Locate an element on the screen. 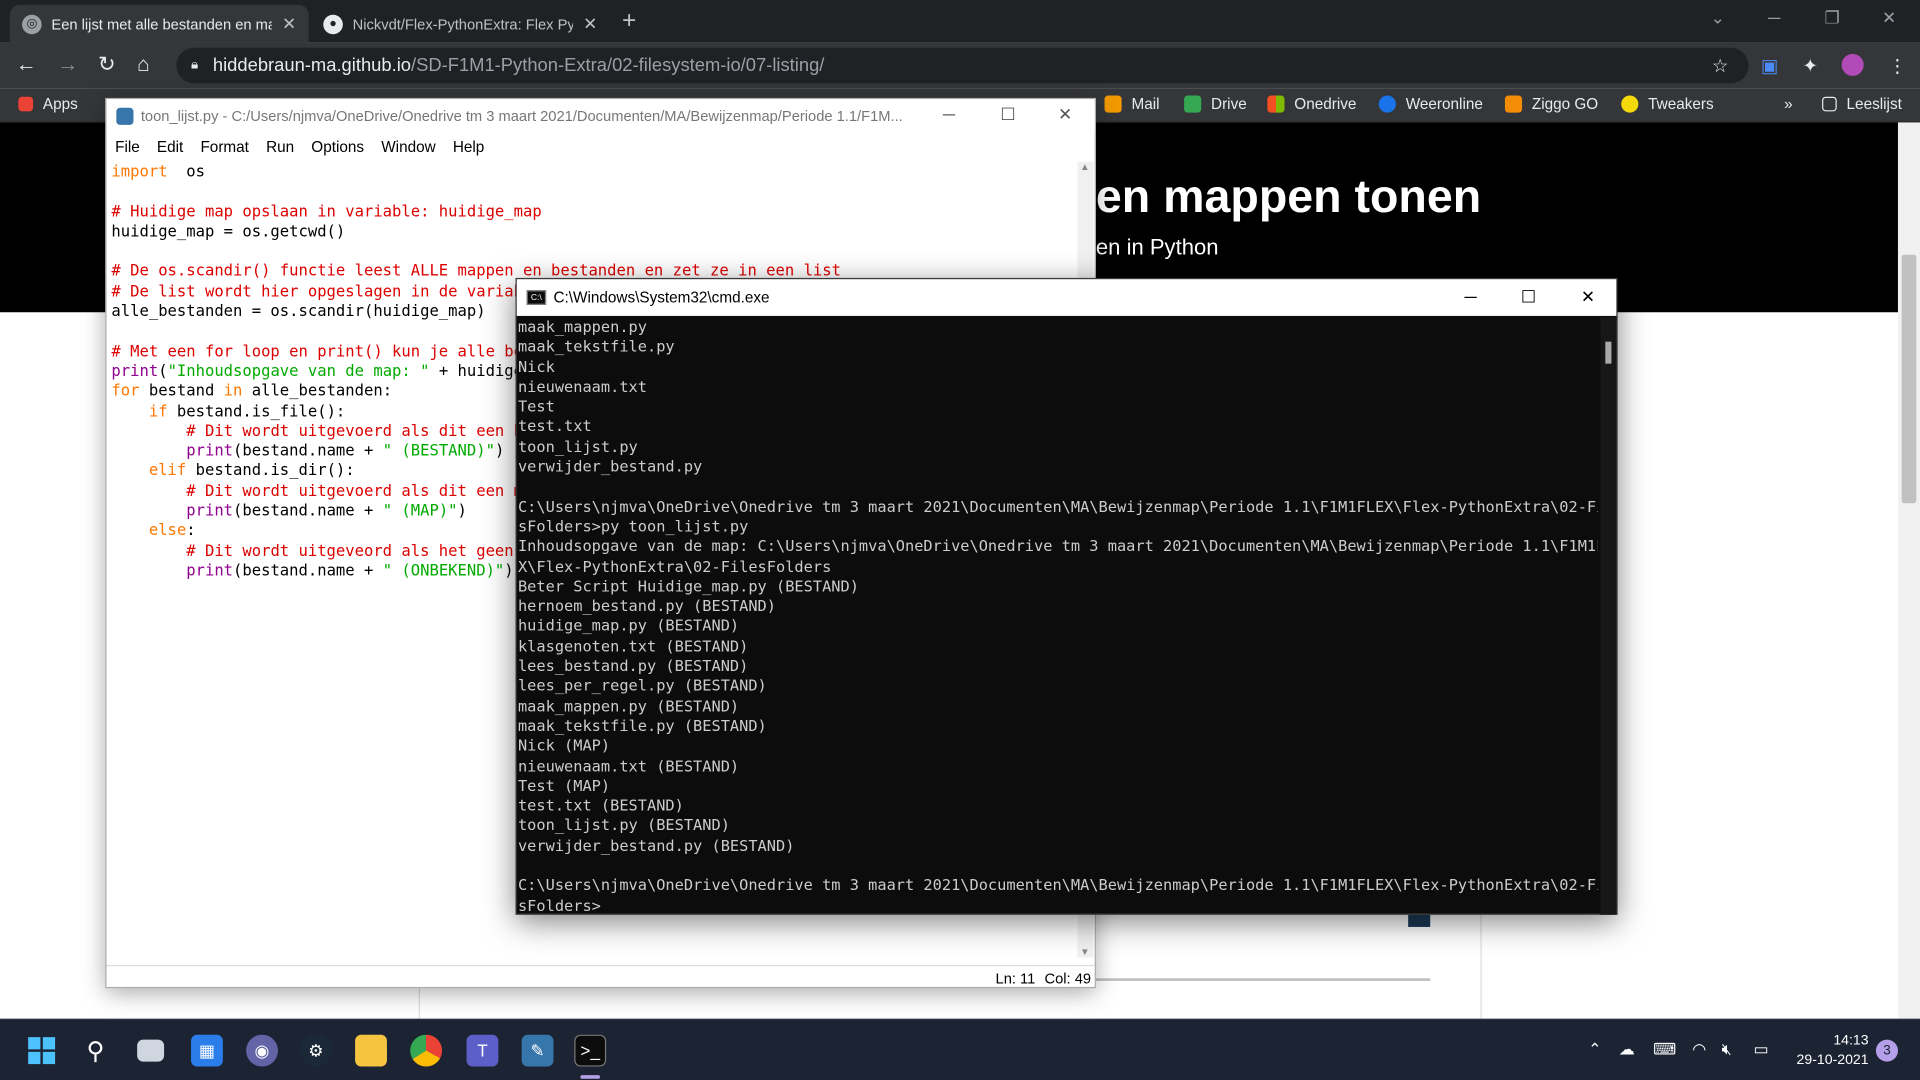  keyboard-icon: ⌨ is located at coordinates (1664, 1050).